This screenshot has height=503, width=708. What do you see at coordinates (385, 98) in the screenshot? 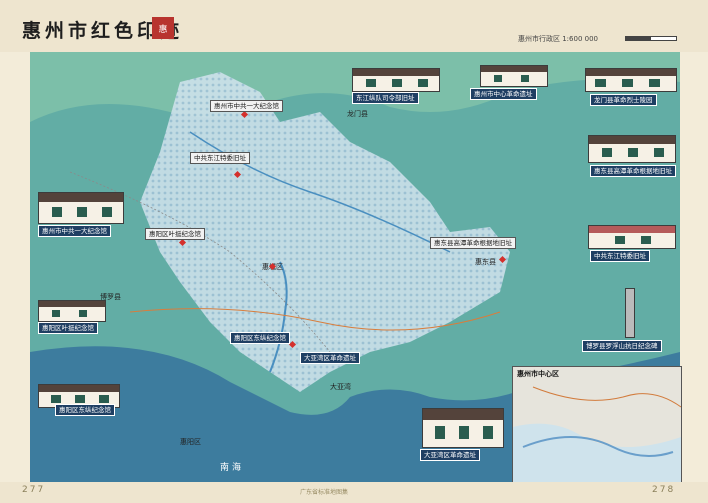
I see `site-callout: 东江纵队司令部旧址` at bounding box center [385, 98].